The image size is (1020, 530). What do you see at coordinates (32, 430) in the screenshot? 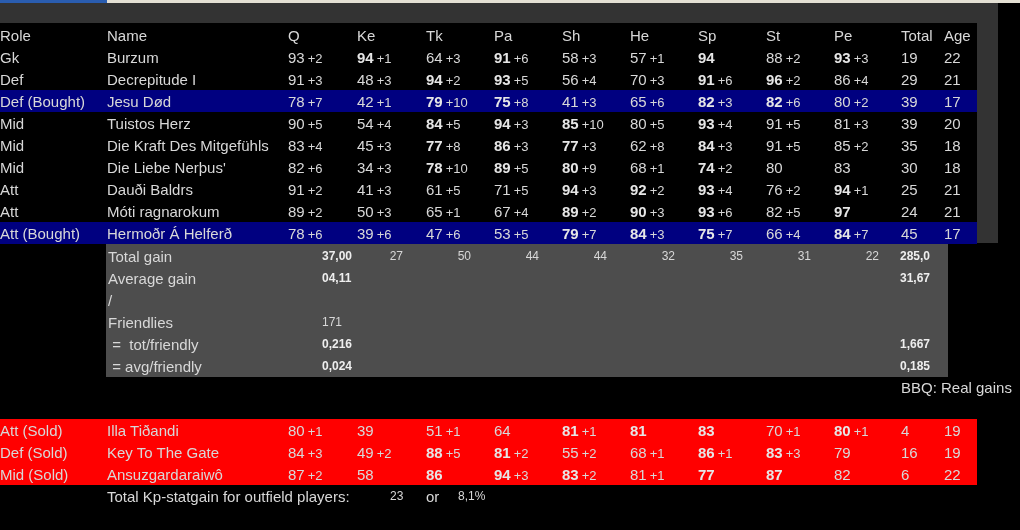
I see `role-cell-text: Att (Sold)` at bounding box center [32, 430].